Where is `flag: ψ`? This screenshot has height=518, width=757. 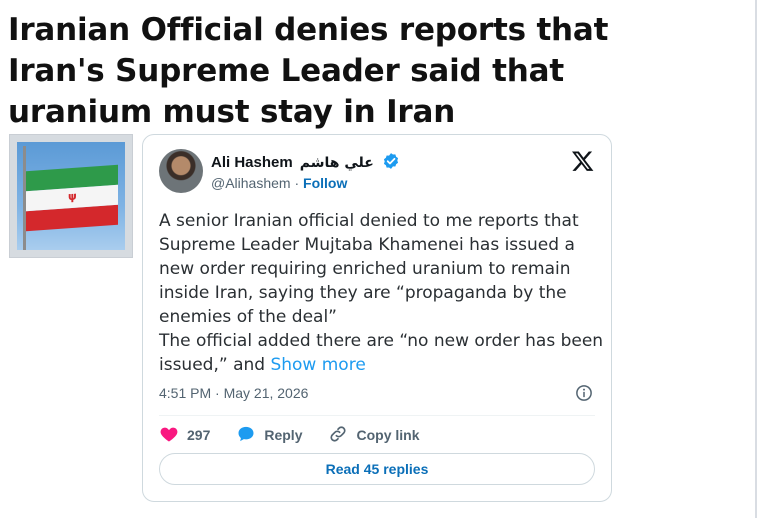 flag: ψ is located at coordinates (72, 198).